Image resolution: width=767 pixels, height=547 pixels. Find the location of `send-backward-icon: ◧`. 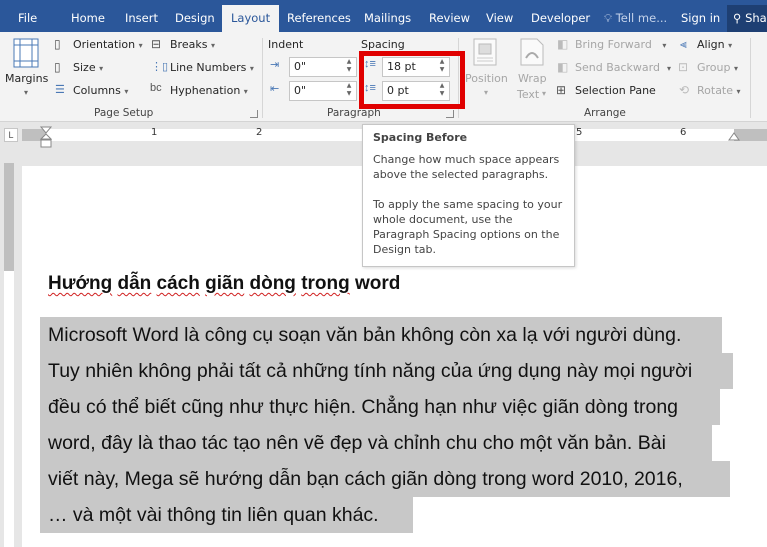

send-backward-icon: ◧ is located at coordinates (563, 67).